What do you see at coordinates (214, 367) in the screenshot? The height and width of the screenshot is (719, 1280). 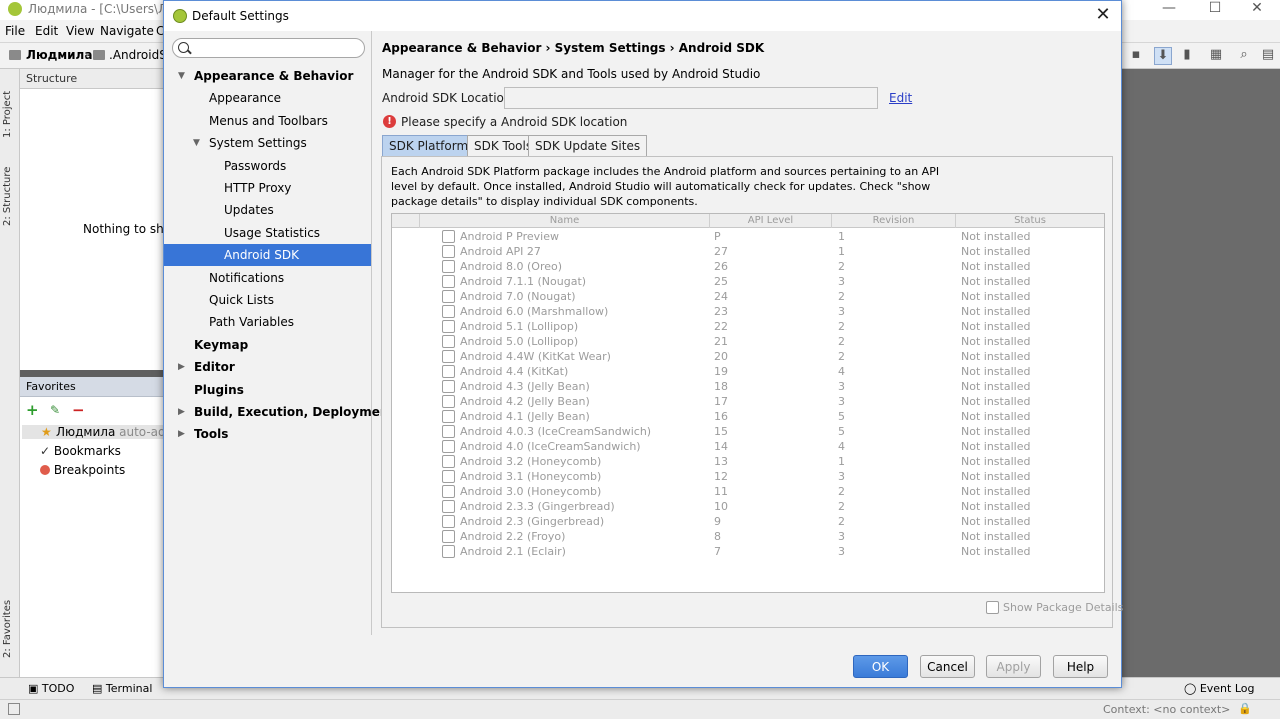 I see `tree-item: Editor` at bounding box center [214, 367].